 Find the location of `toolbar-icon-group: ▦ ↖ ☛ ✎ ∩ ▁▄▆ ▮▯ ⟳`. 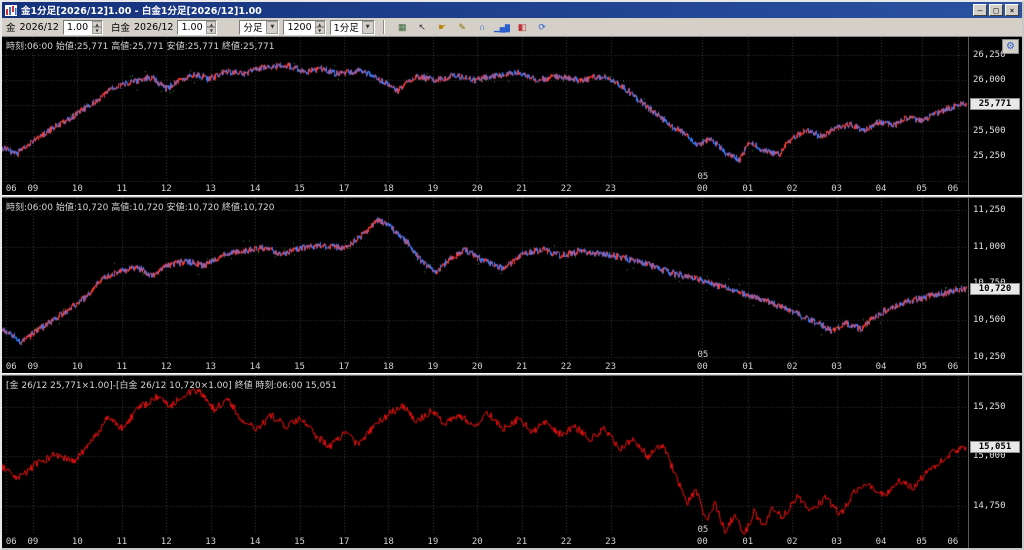

toolbar-icon-group: ▦ ↖ ☛ ✎ ∩ ▁▄▆ ▮▯ ⟳ is located at coordinates (471, 27).